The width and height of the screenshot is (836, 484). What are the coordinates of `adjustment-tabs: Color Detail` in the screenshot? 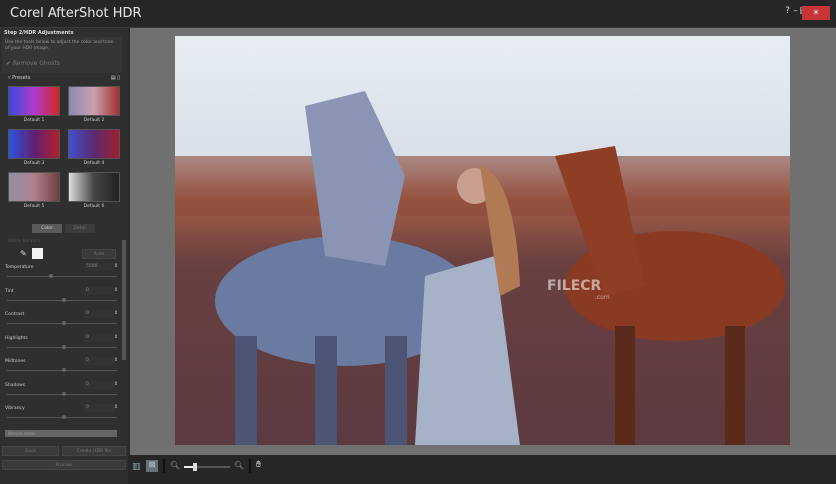 It's located at (63, 228).